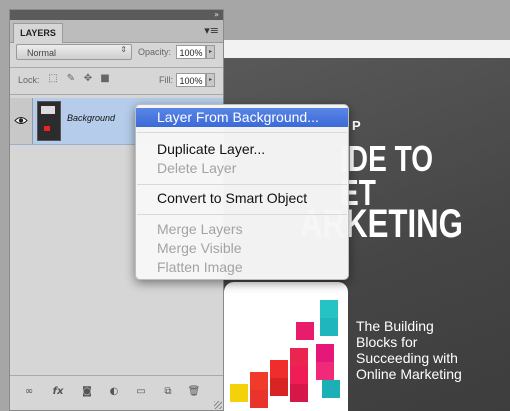 The height and width of the screenshot is (411, 510). What do you see at coordinates (116, 15) in the screenshot?
I see `panel-titlebar: »` at bounding box center [116, 15].